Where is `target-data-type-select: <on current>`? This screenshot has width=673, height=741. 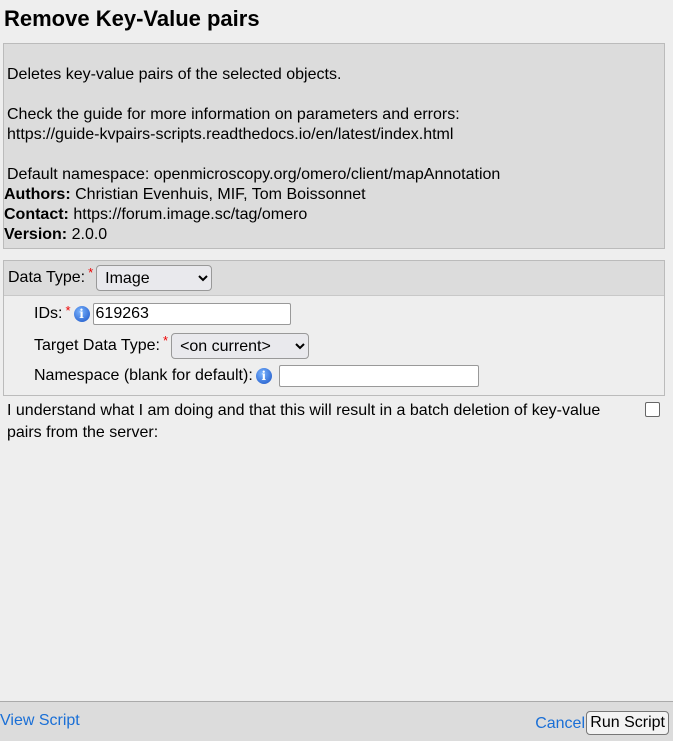
target-data-type-select: <on current> is located at coordinates (240, 346).